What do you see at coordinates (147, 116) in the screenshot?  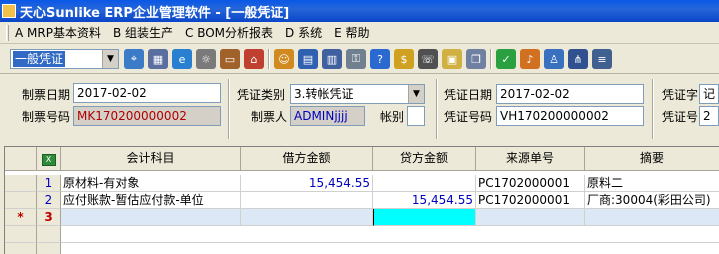 I see `doc-no-field: MK170200000002` at bounding box center [147, 116].